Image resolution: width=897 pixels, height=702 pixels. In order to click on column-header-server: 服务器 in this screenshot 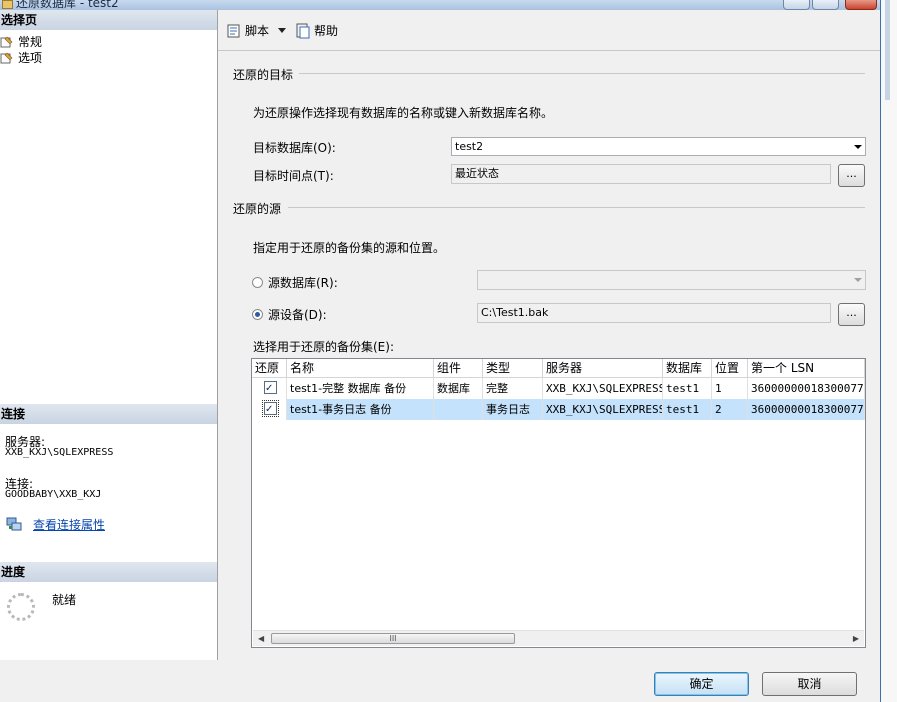, I will do `click(603, 368)`.